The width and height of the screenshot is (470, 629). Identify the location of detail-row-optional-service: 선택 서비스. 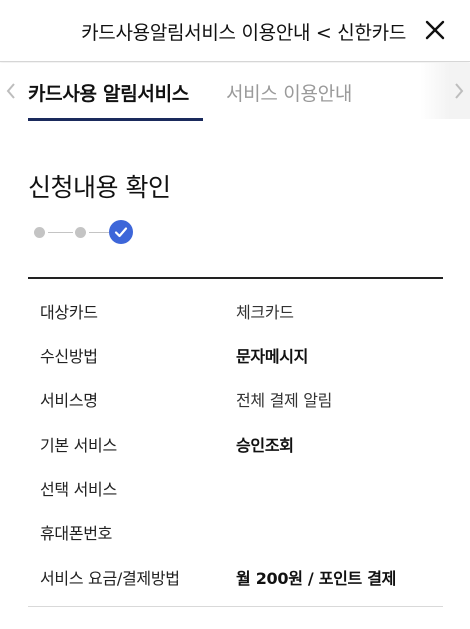
(235, 491).